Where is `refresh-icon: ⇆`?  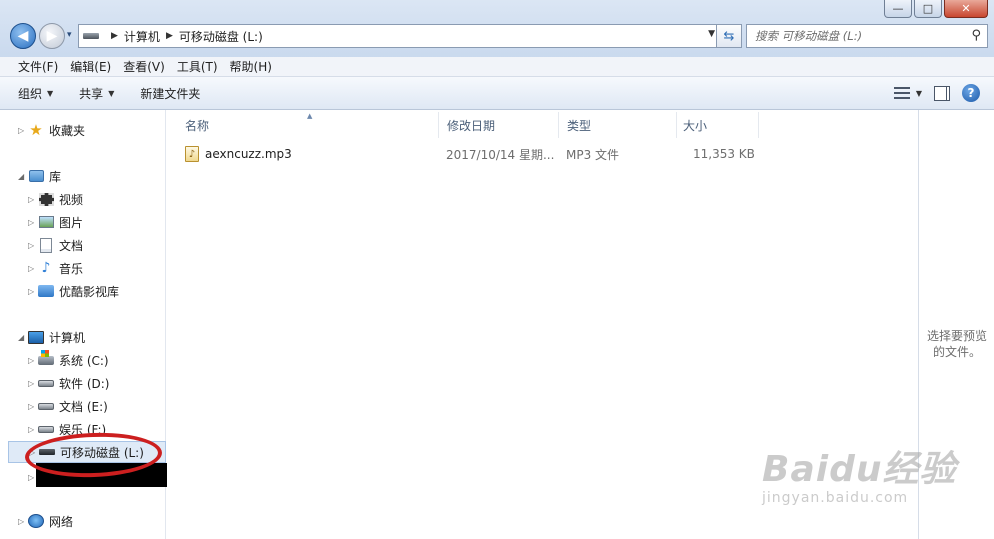 refresh-icon: ⇆ is located at coordinates (729, 36).